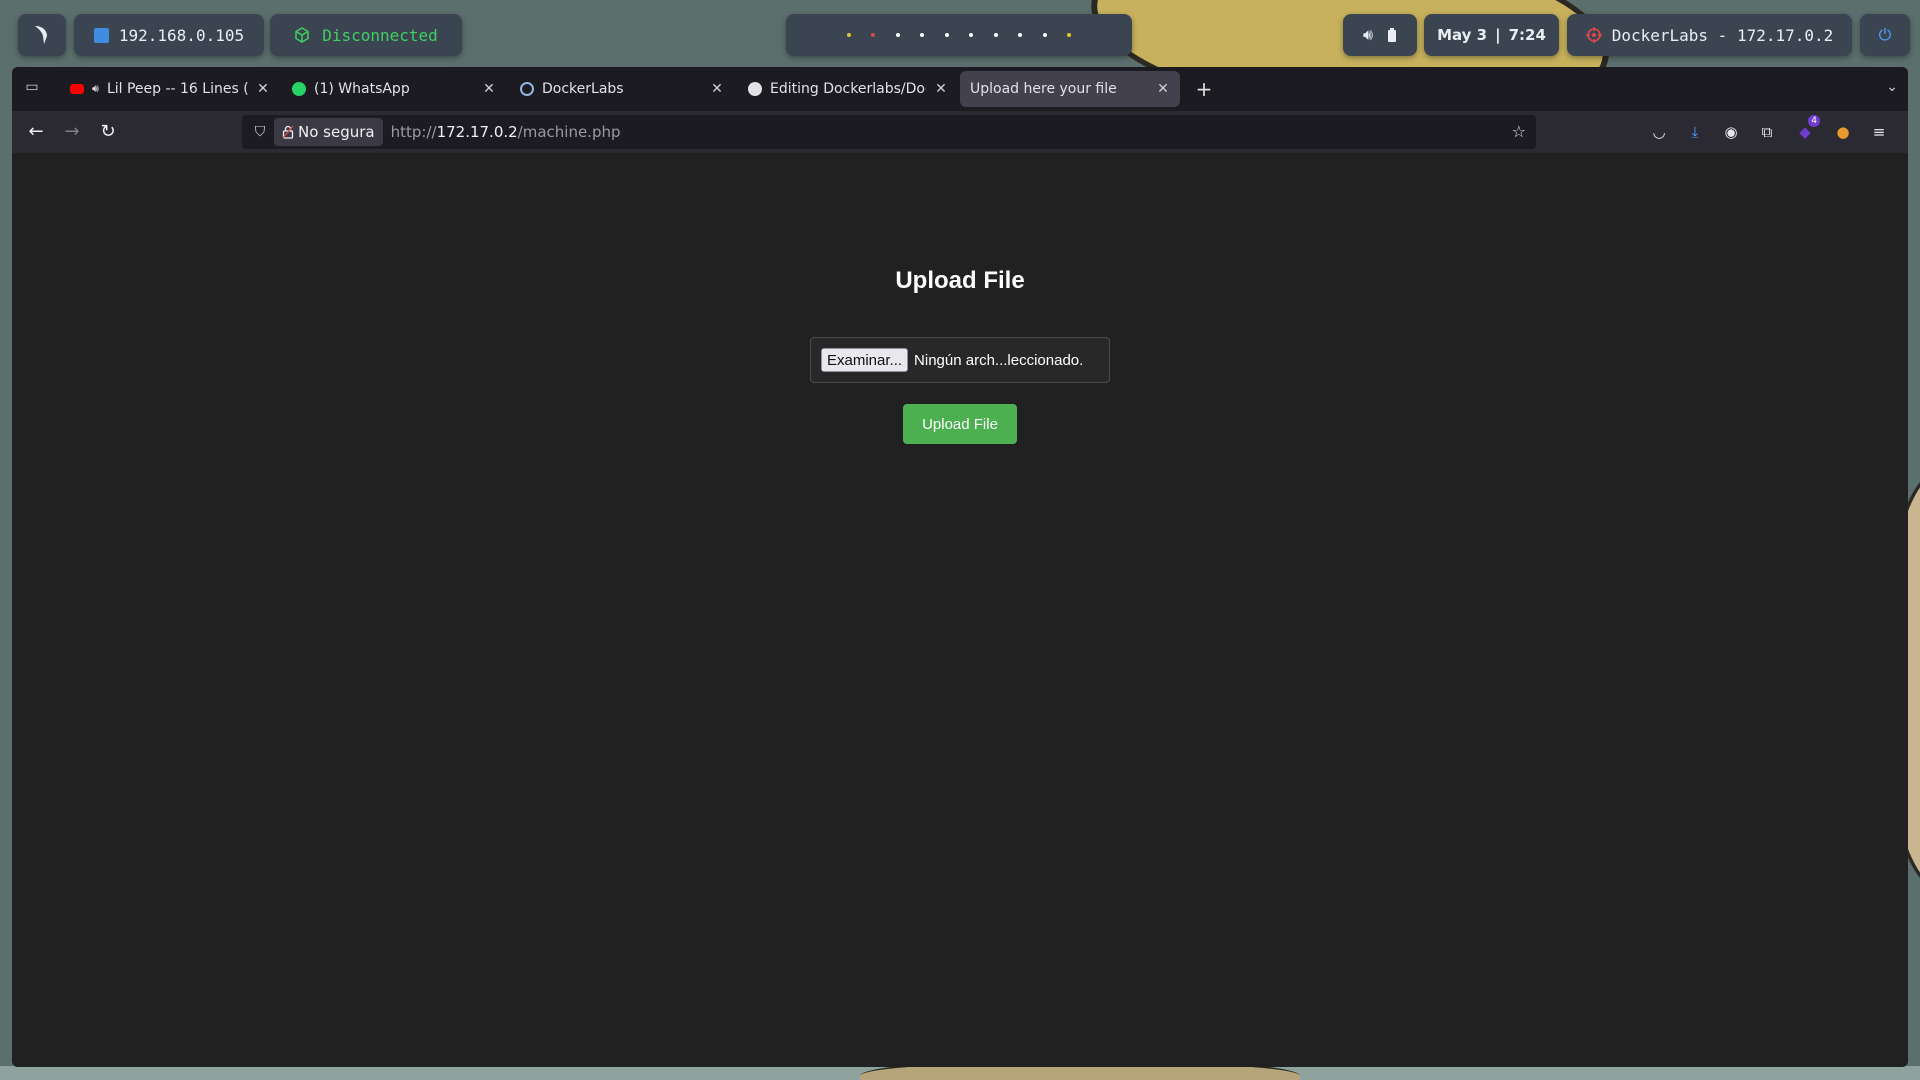  Describe the element at coordinates (260, 132) in the screenshot. I see `shield-icon: ⛉` at that location.